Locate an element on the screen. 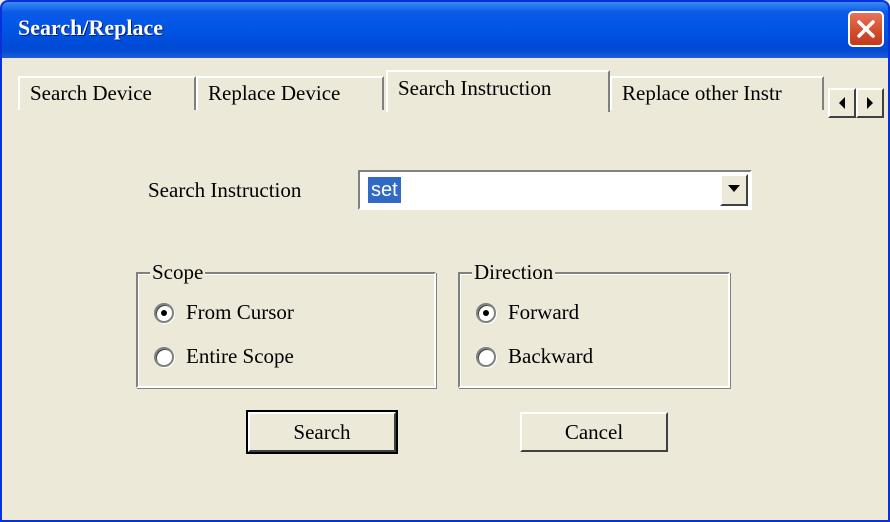 This screenshot has width=890, height=522. radio-forward: Forward is located at coordinates (527, 312).